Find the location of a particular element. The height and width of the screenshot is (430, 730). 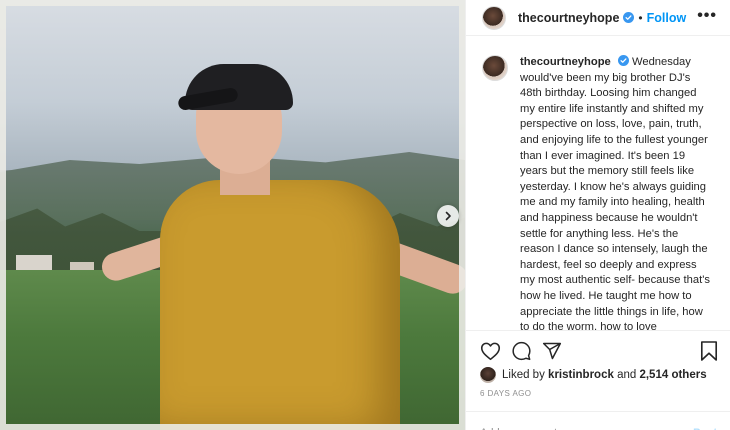

liked-by-user: kristinbrock is located at coordinates (581, 375).